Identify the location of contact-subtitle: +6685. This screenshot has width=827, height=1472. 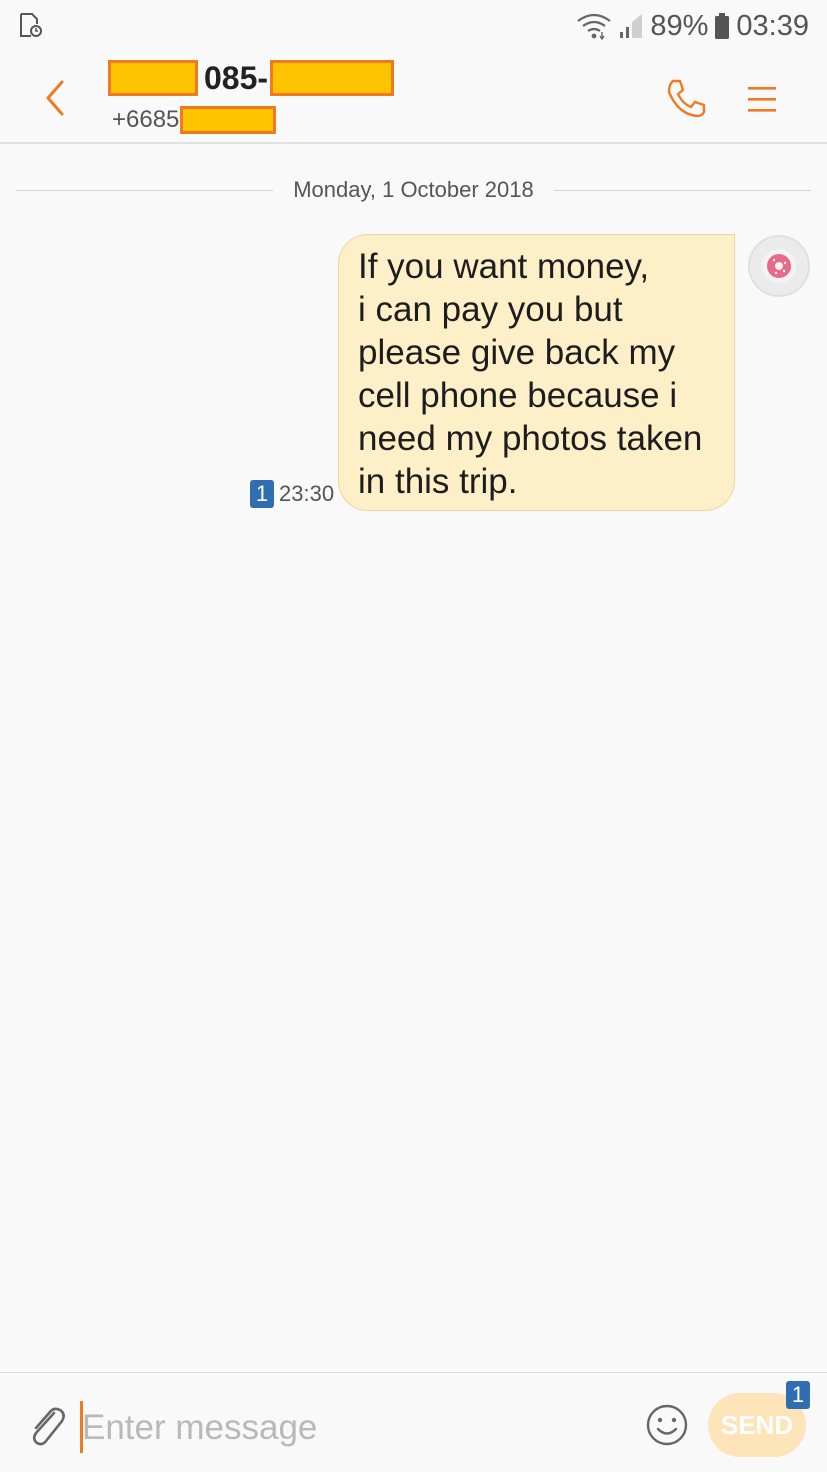
(194, 120).